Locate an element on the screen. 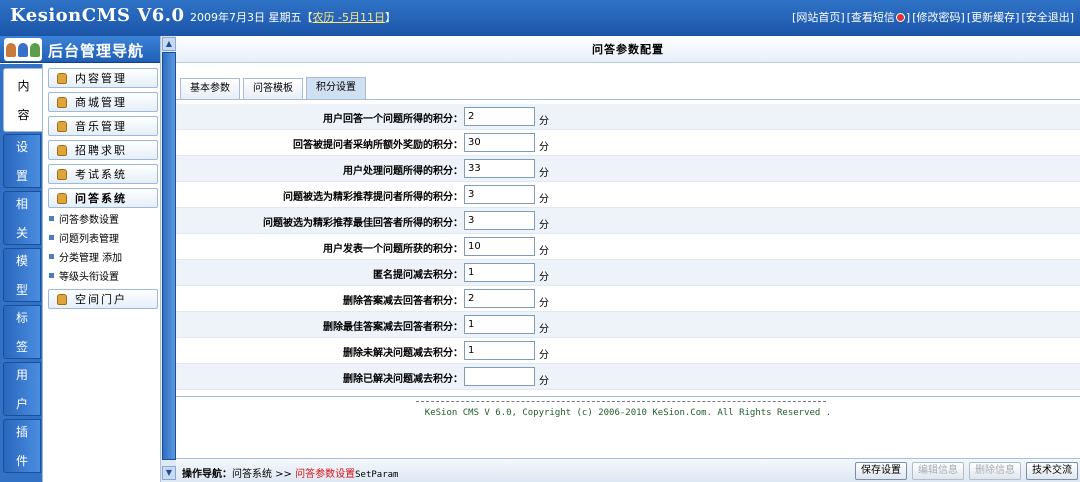 The height and width of the screenshot is (482, 1080). side-tab-plugins: 插件 is located at coordinates (22, 446).